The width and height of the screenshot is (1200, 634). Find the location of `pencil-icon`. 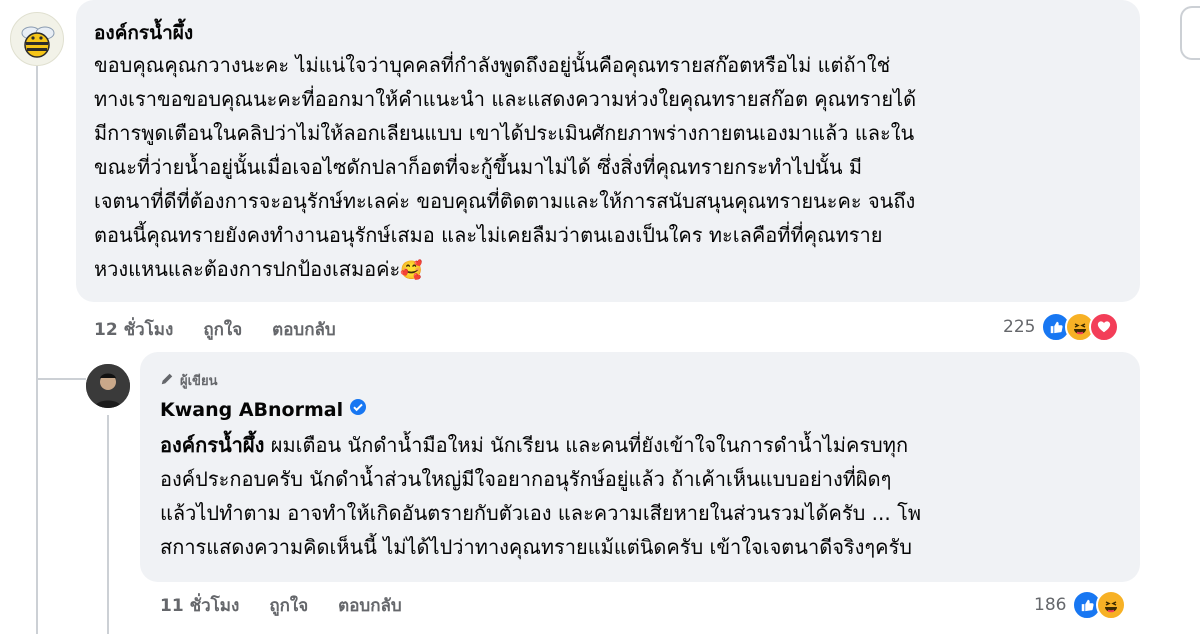

pencil-icon is located at coordinates (167, 381).